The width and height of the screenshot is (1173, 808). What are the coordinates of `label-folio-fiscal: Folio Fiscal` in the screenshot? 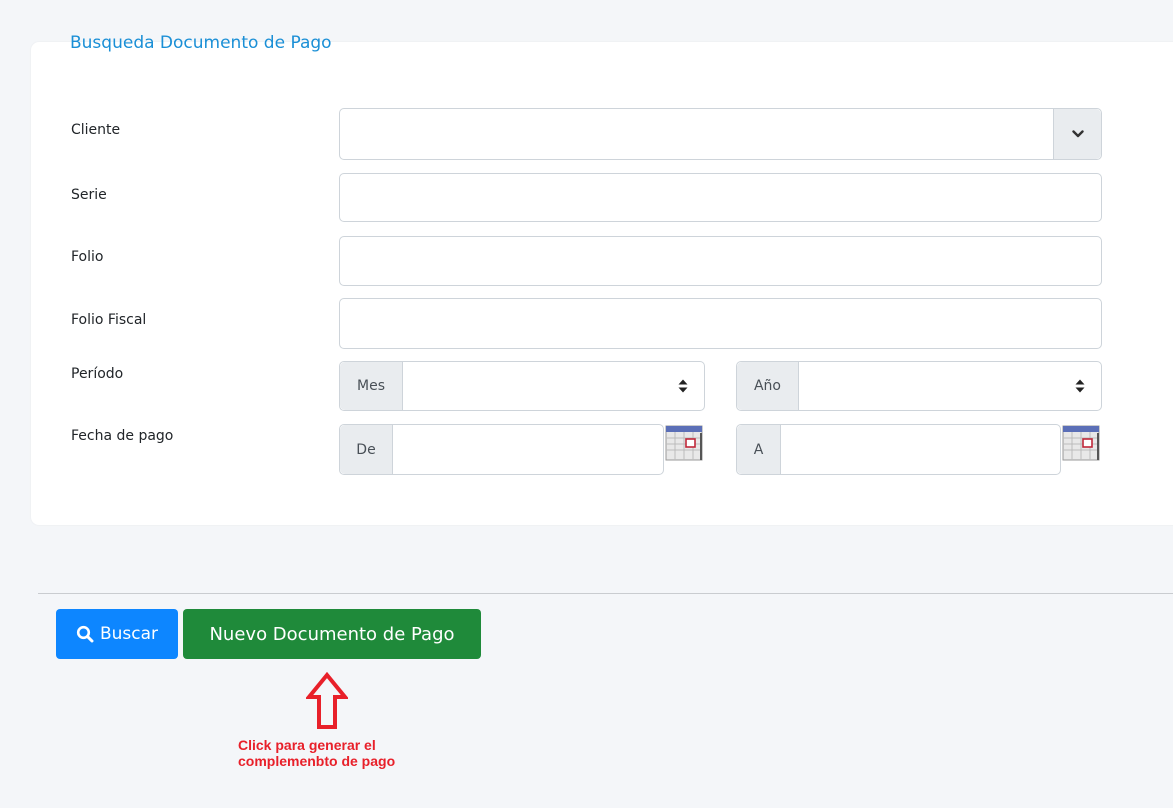 It's located at (109, 320).